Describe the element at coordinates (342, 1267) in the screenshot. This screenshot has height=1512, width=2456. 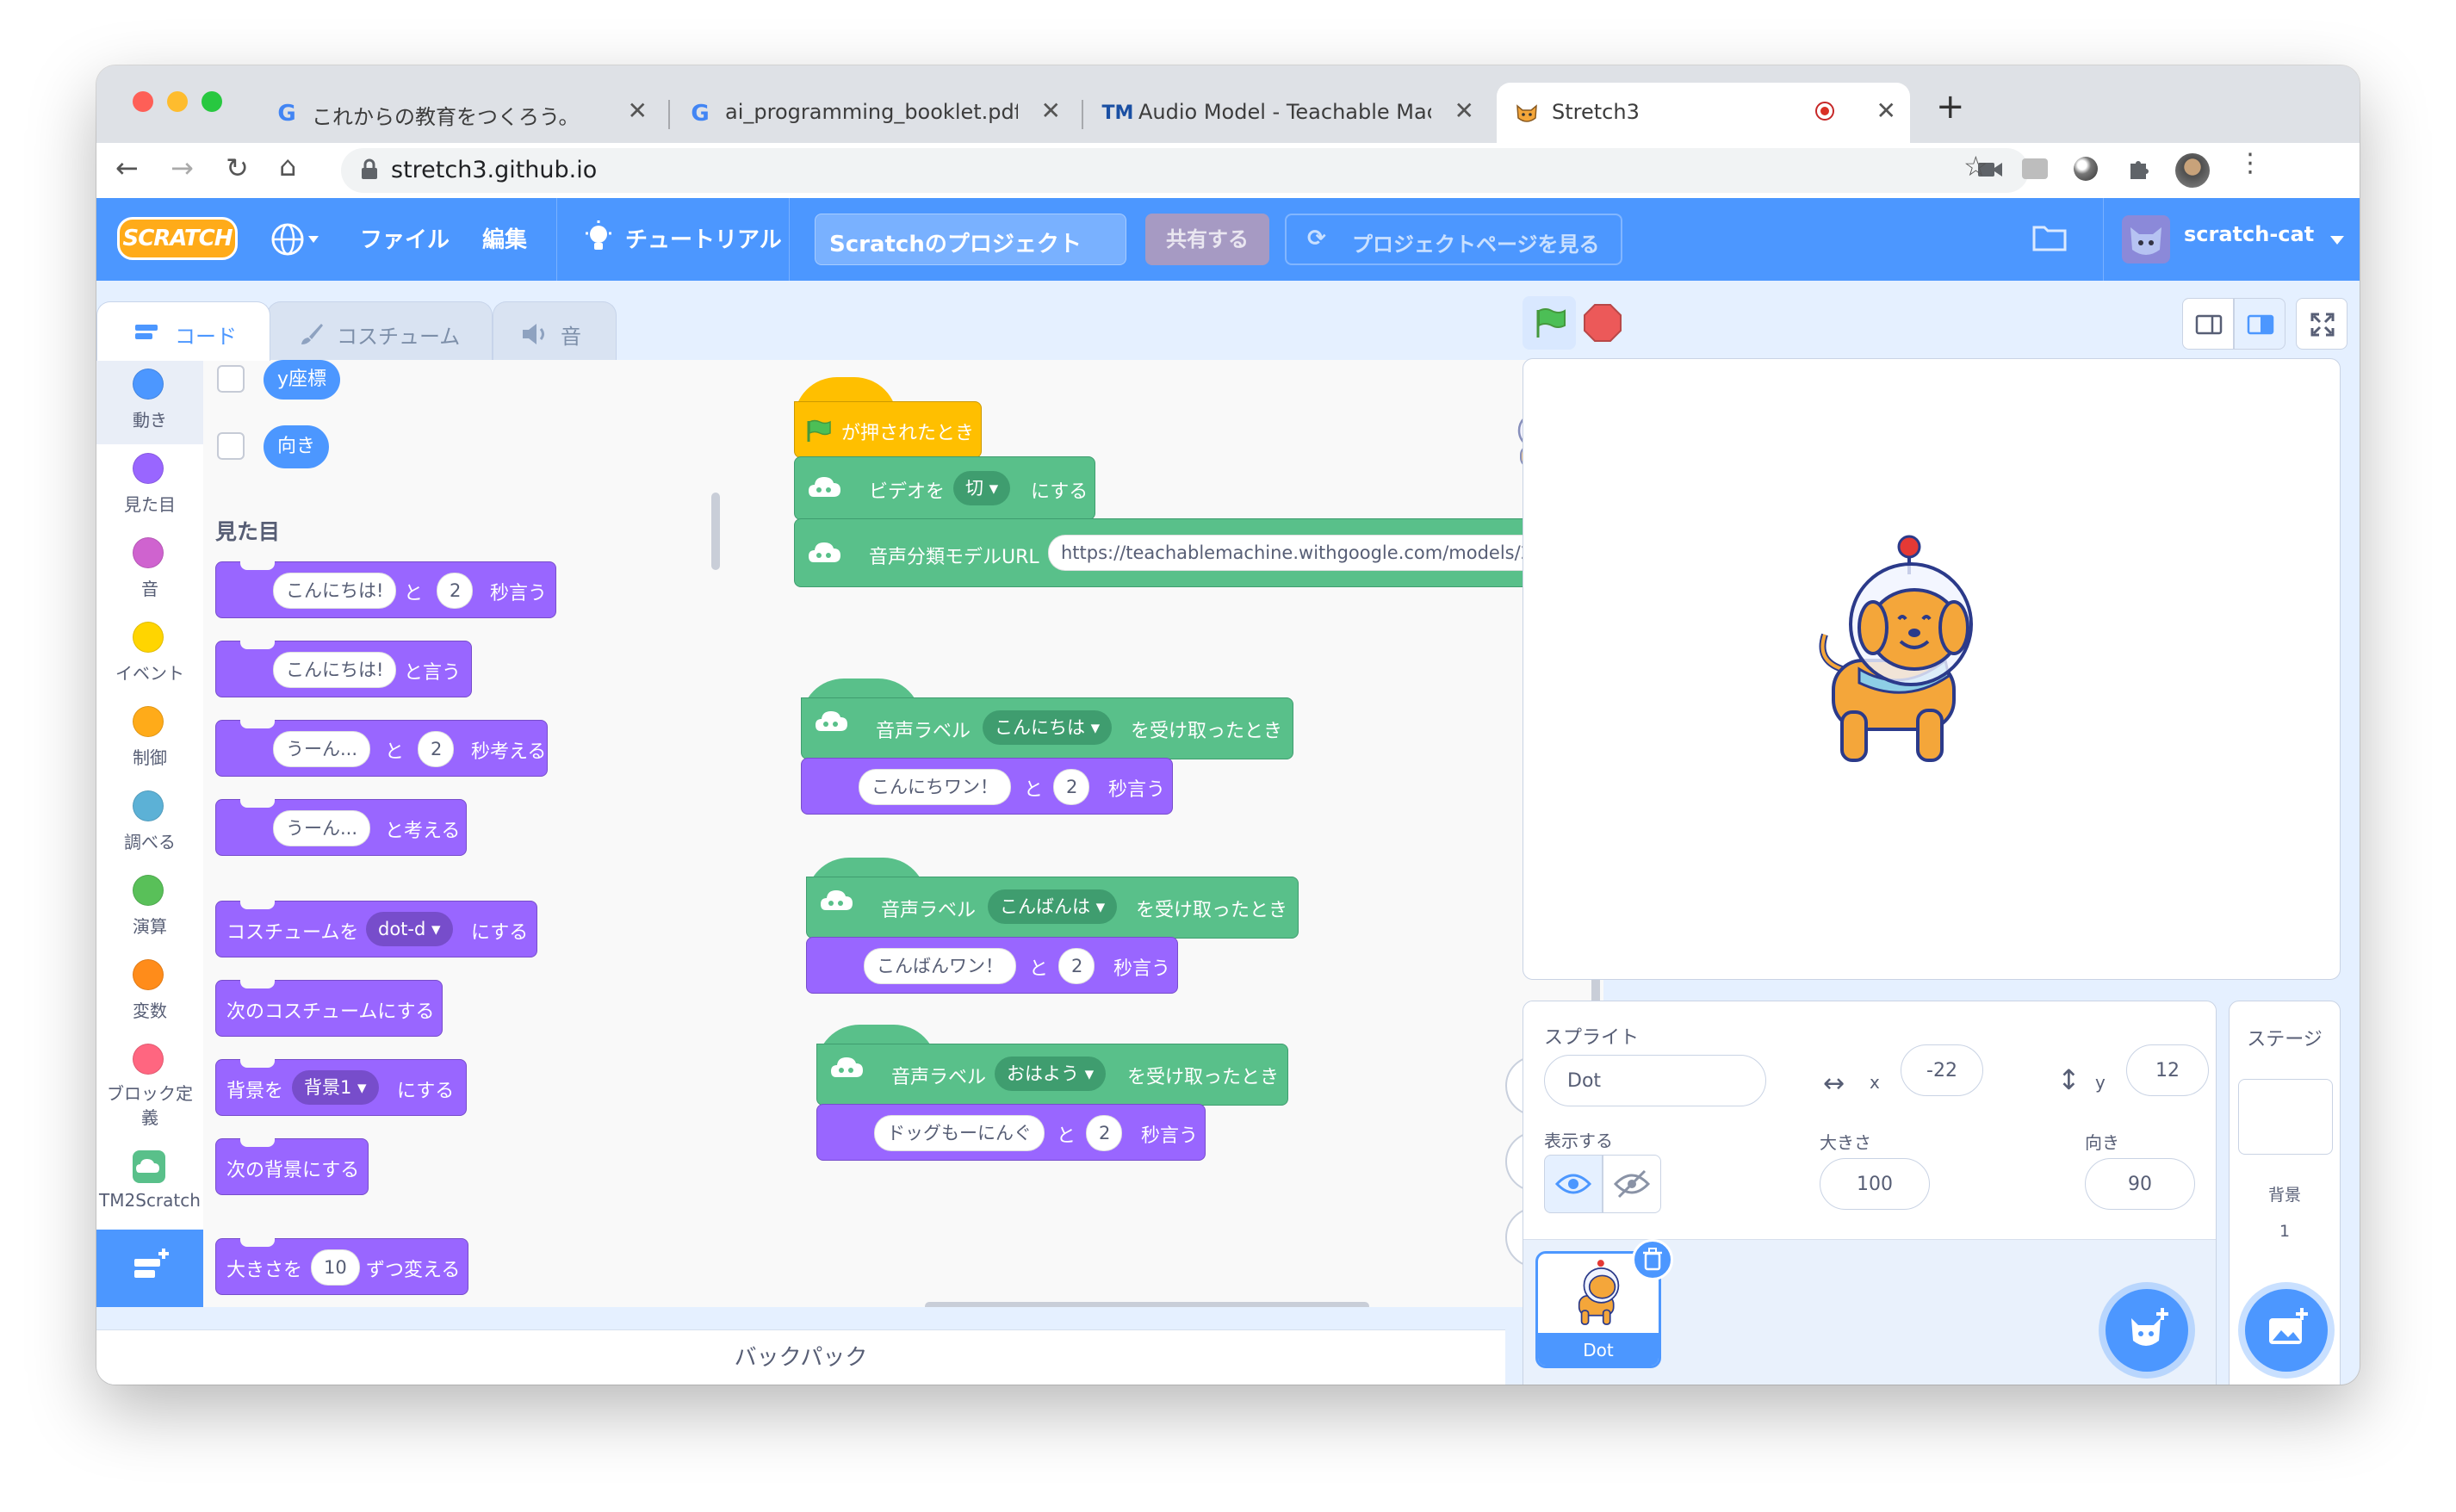
I see `block-change-size: 大きさを 10 ずつ変える` at that location.